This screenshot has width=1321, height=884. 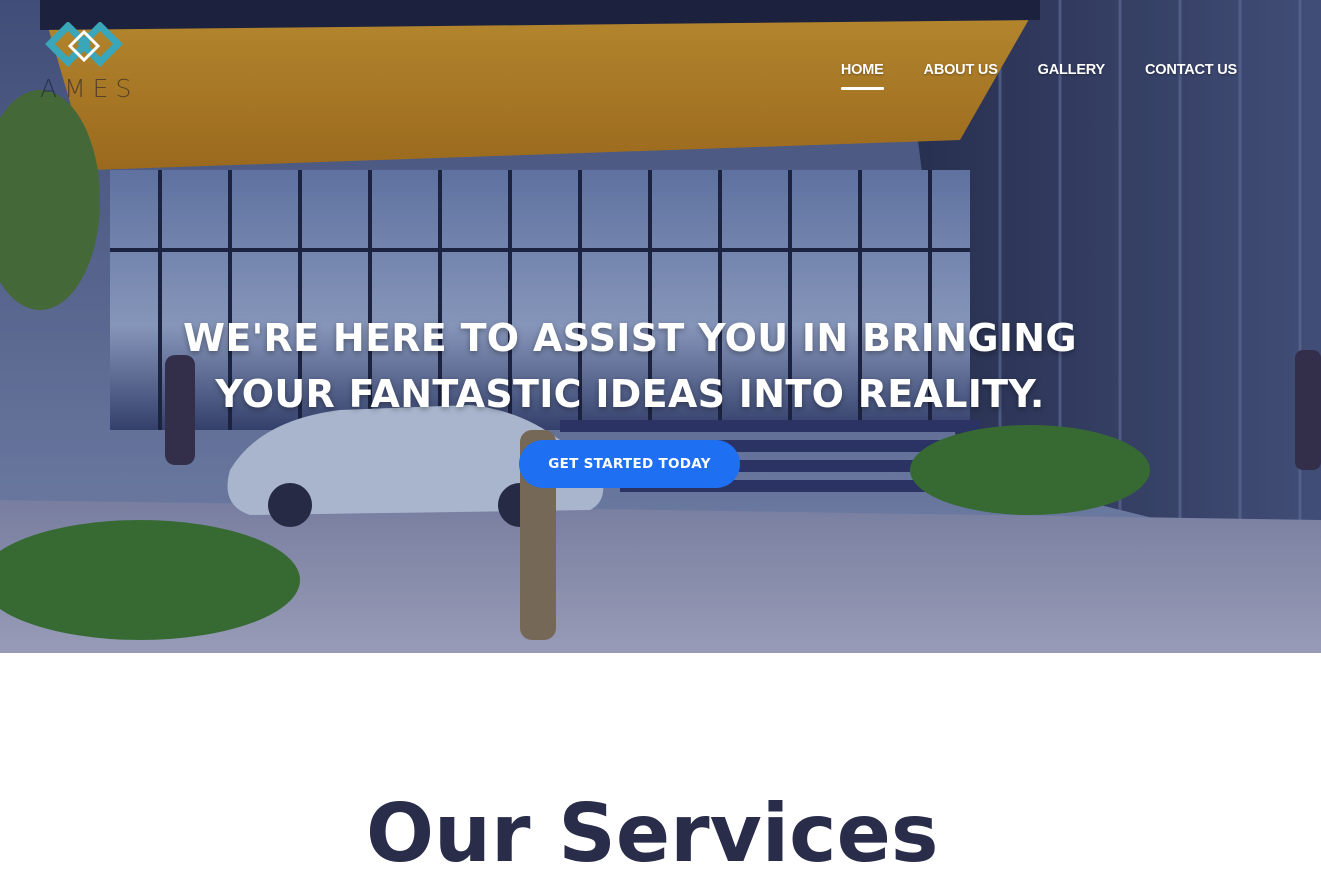 What do you see at coordinates (961, 76) in the screenshot?
I see `nav-about-us: ABOUT US` at bounding box center [961, 76].